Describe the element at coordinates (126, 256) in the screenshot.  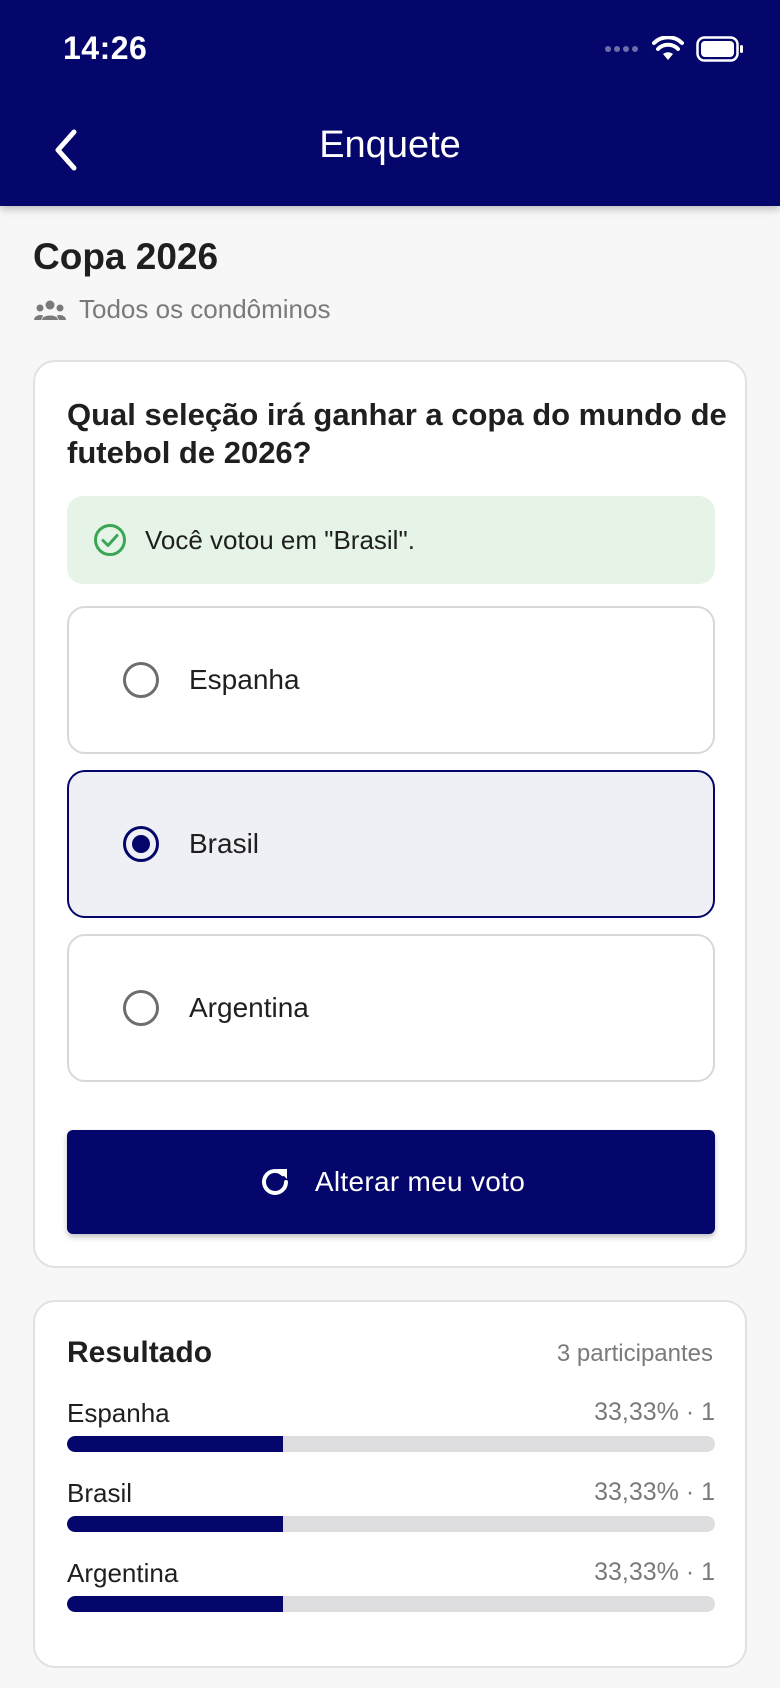
I see `poll-title: Copa 2026` at that location.